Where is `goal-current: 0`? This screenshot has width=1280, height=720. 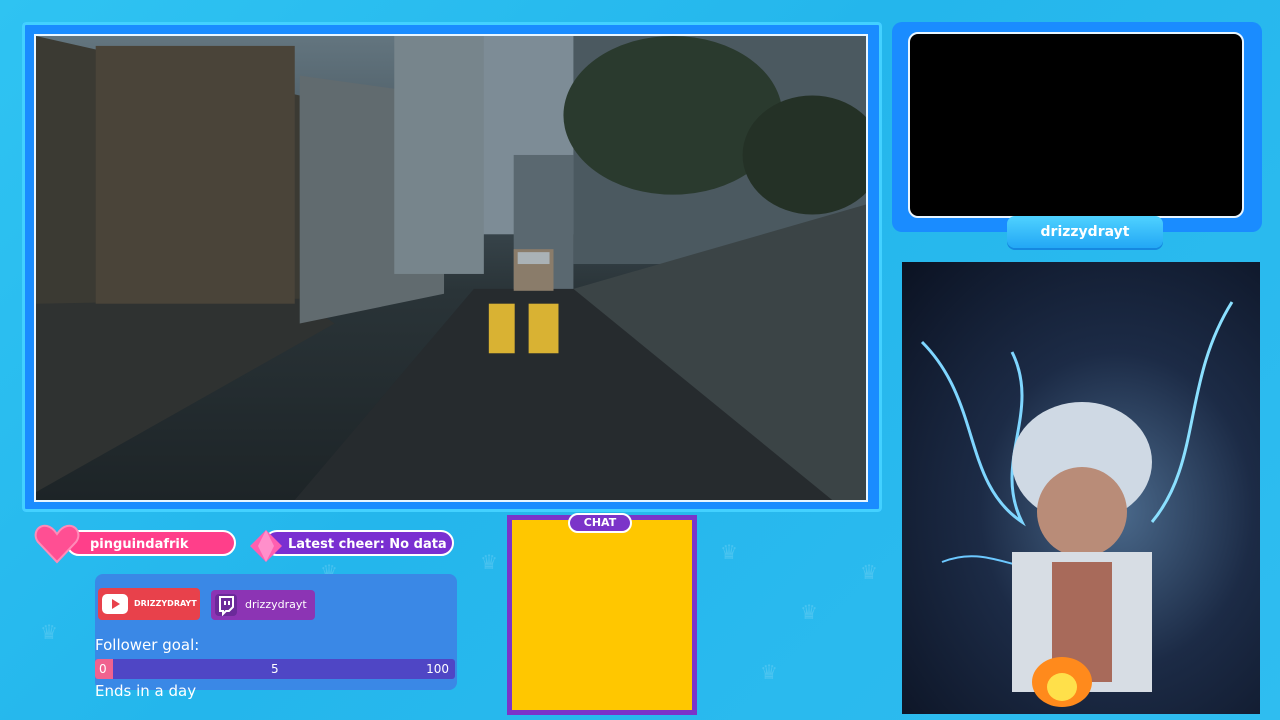 goal-current: 0 is located at coordinates (103, 669).